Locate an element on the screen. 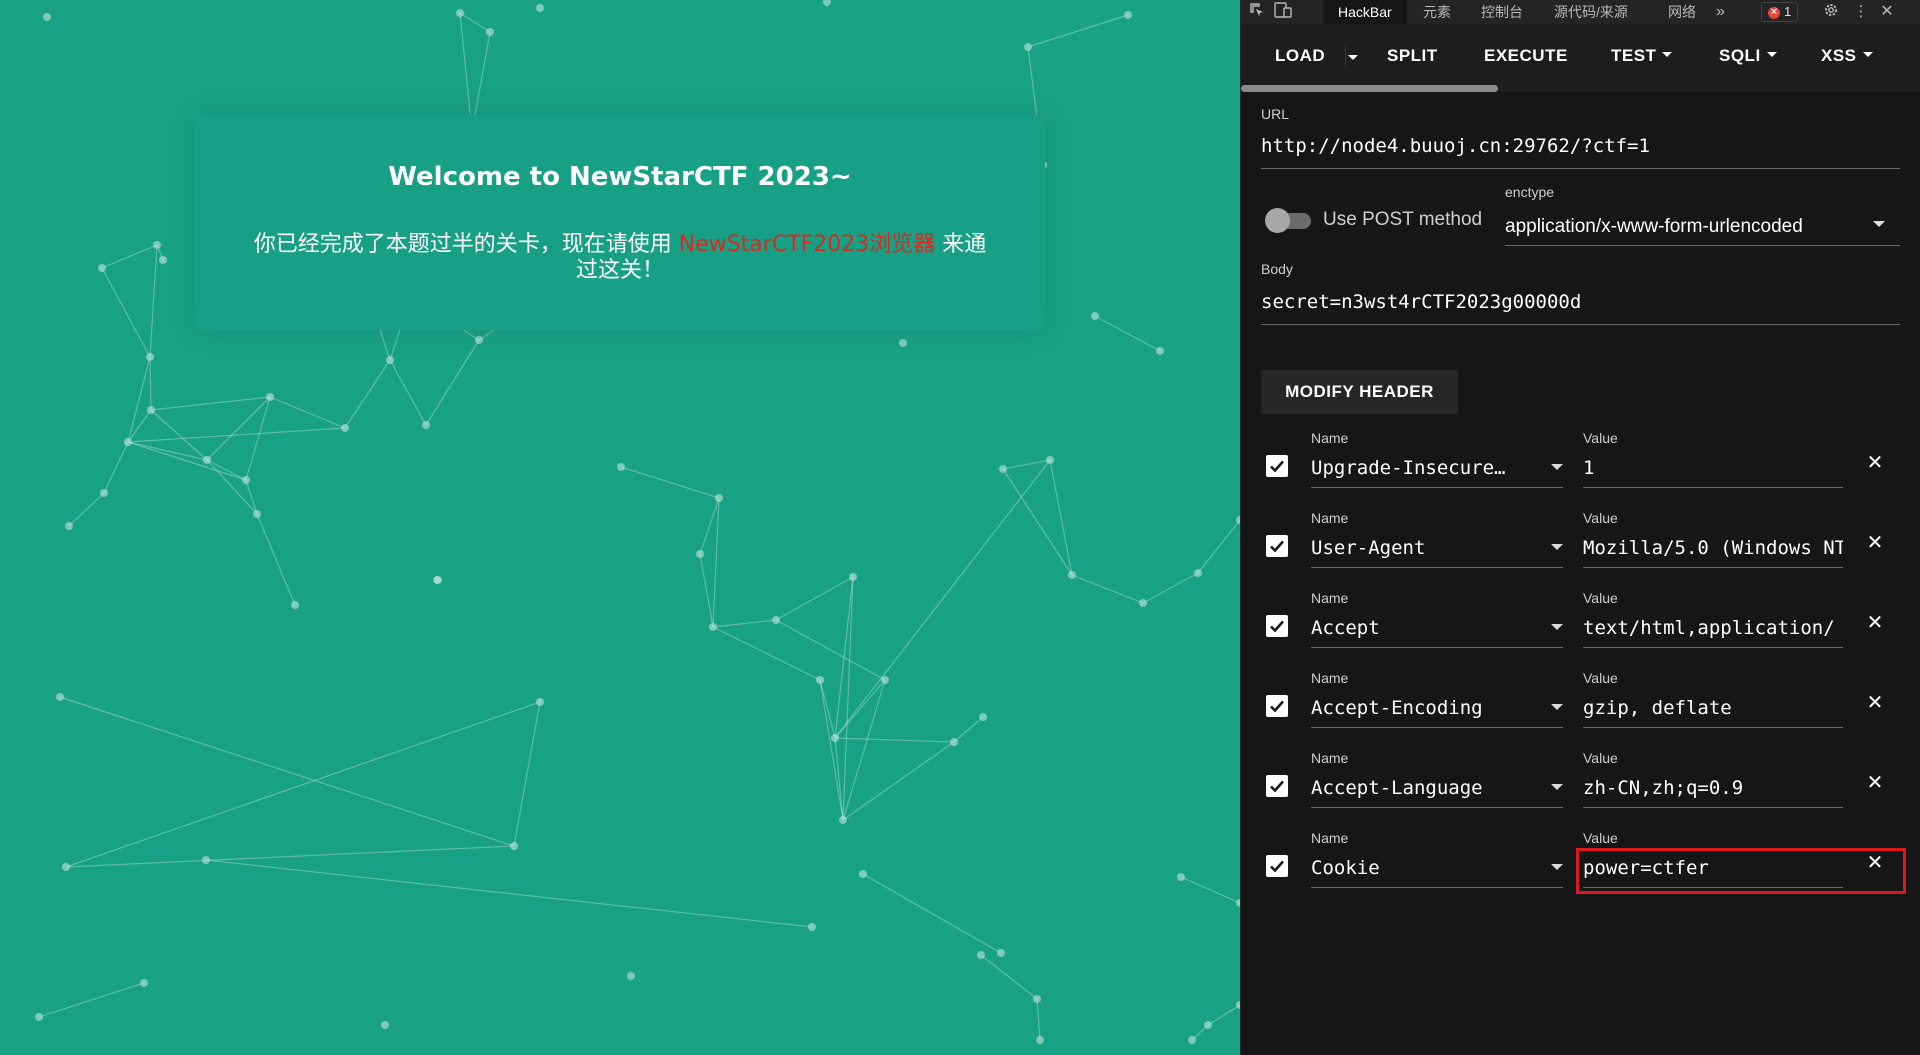  header-value-input: text/html,application/ is located at coordinates (1713, 628).